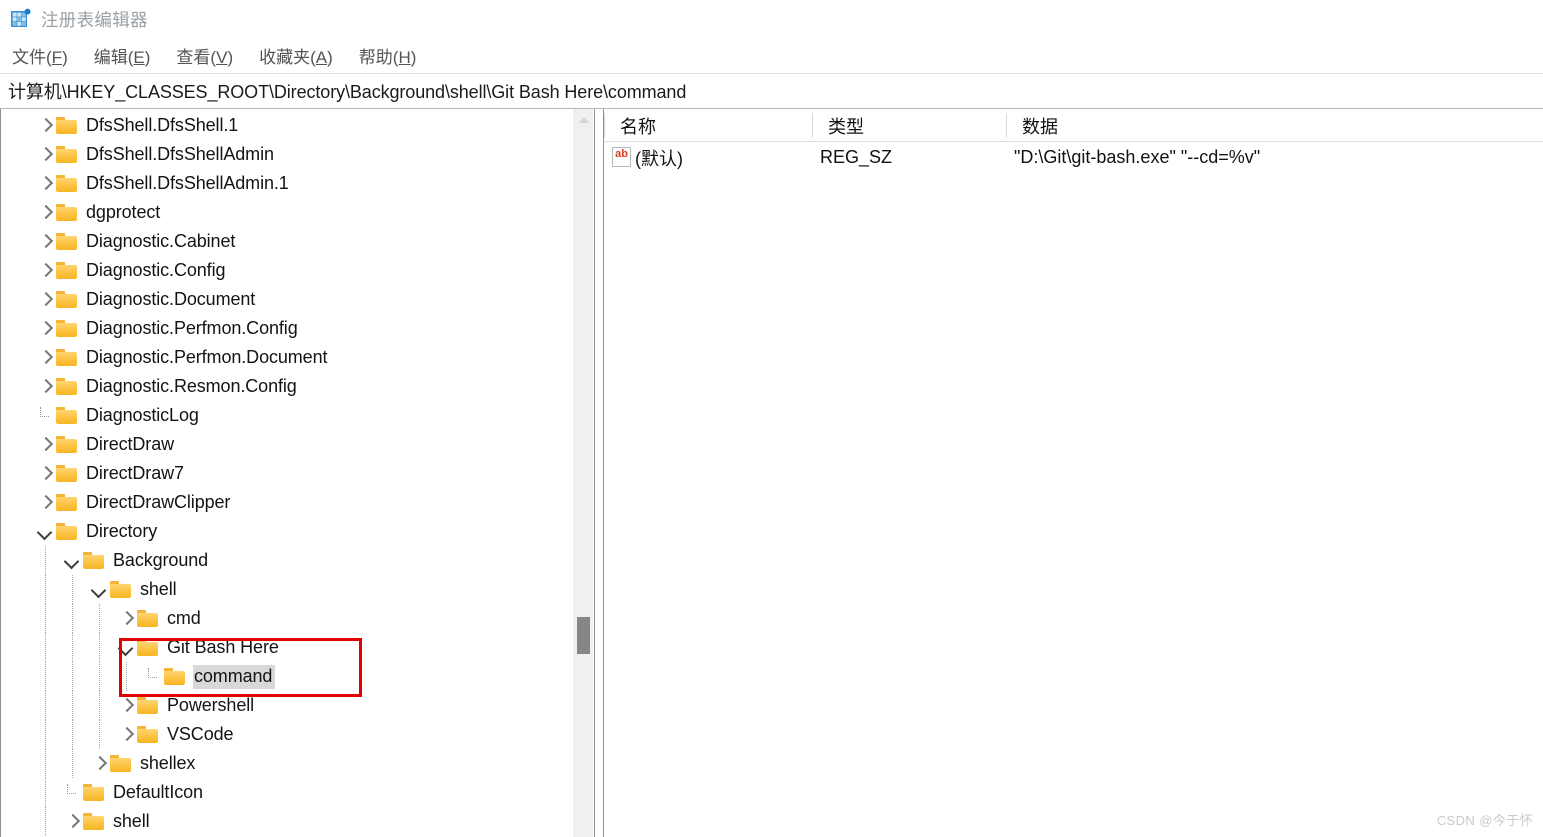  What do you see at coordinates (296, 444) in the screenshot?
I see `tree-node-directdraw: DirectDraw` at bounding box center [296, 444].